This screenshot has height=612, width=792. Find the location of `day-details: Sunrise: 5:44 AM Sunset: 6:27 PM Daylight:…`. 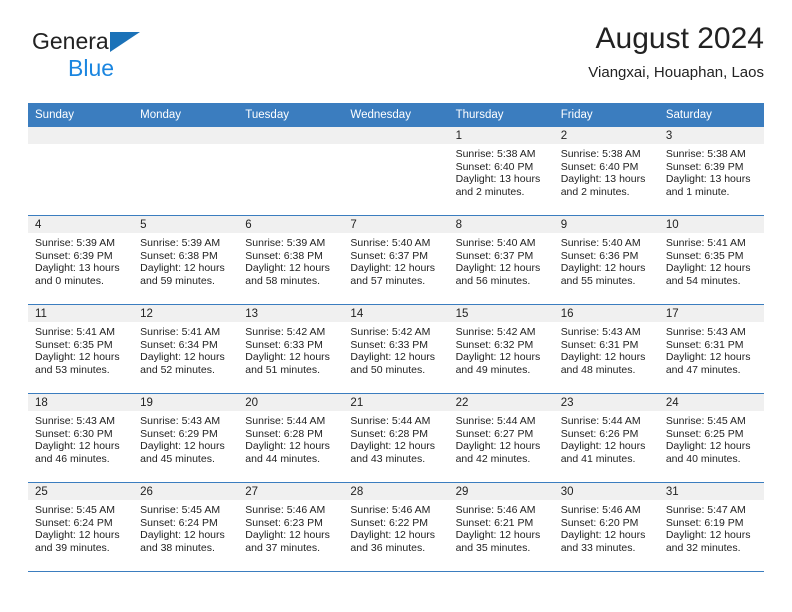

day-details: Sunrise: 5:44 AM Sunset: 6:27 PM Daylight:… is located at coordinates (501, 438).